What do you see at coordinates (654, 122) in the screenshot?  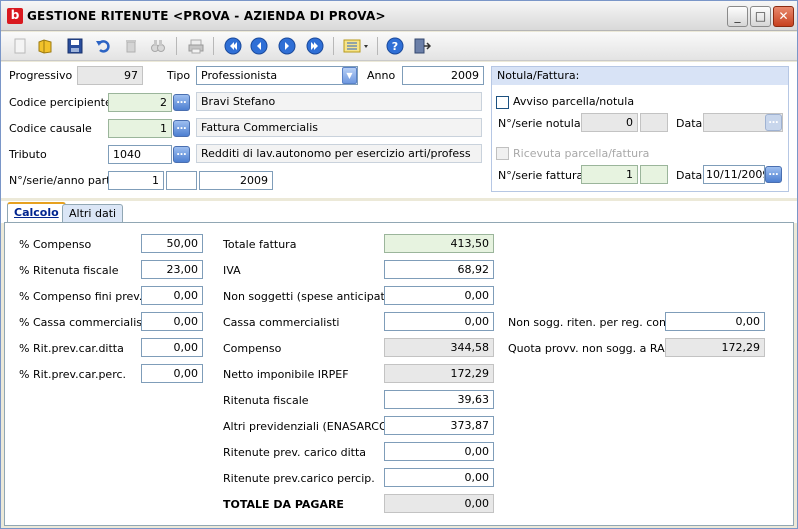 I see `serie-notula-serie-field` at bounding box center [654, 122].